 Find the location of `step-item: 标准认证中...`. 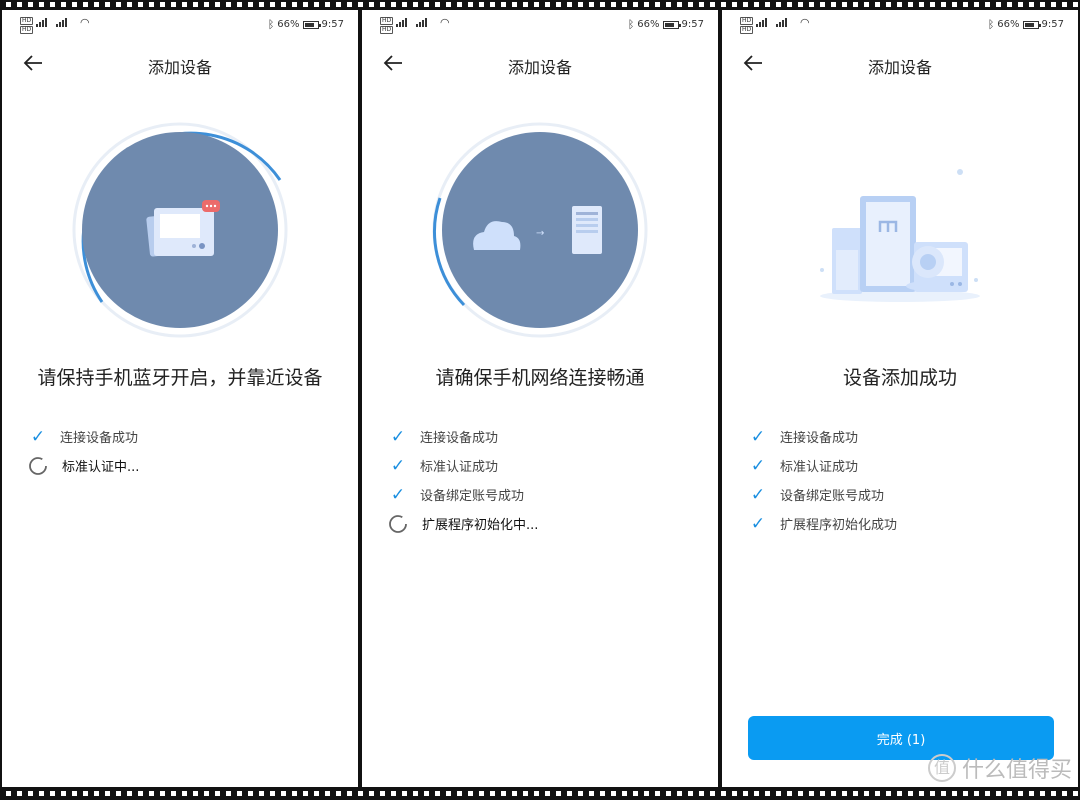

step-item: 标准认证中... is located at coordinates (188, 465).